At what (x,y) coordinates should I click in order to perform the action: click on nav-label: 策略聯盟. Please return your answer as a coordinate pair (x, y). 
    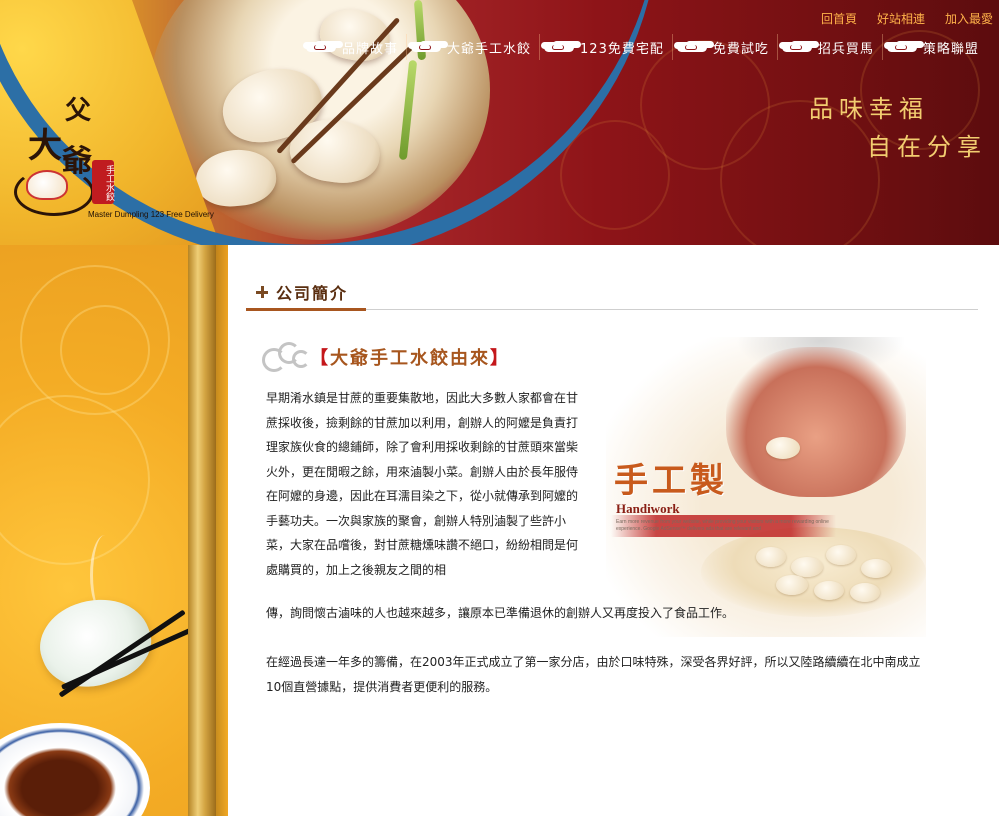
    Looking at the image, I should click on (950, 49).